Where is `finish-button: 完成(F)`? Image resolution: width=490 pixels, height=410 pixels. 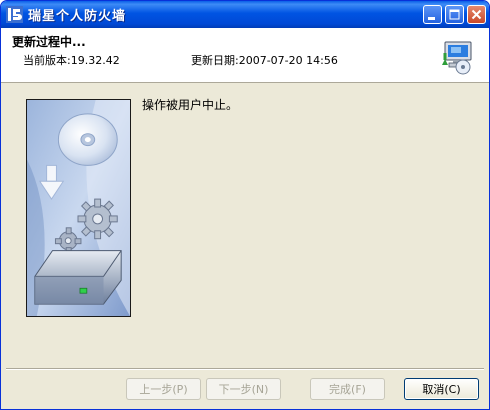
finish-button: 完成(F) is located at coordinates (347, 389).